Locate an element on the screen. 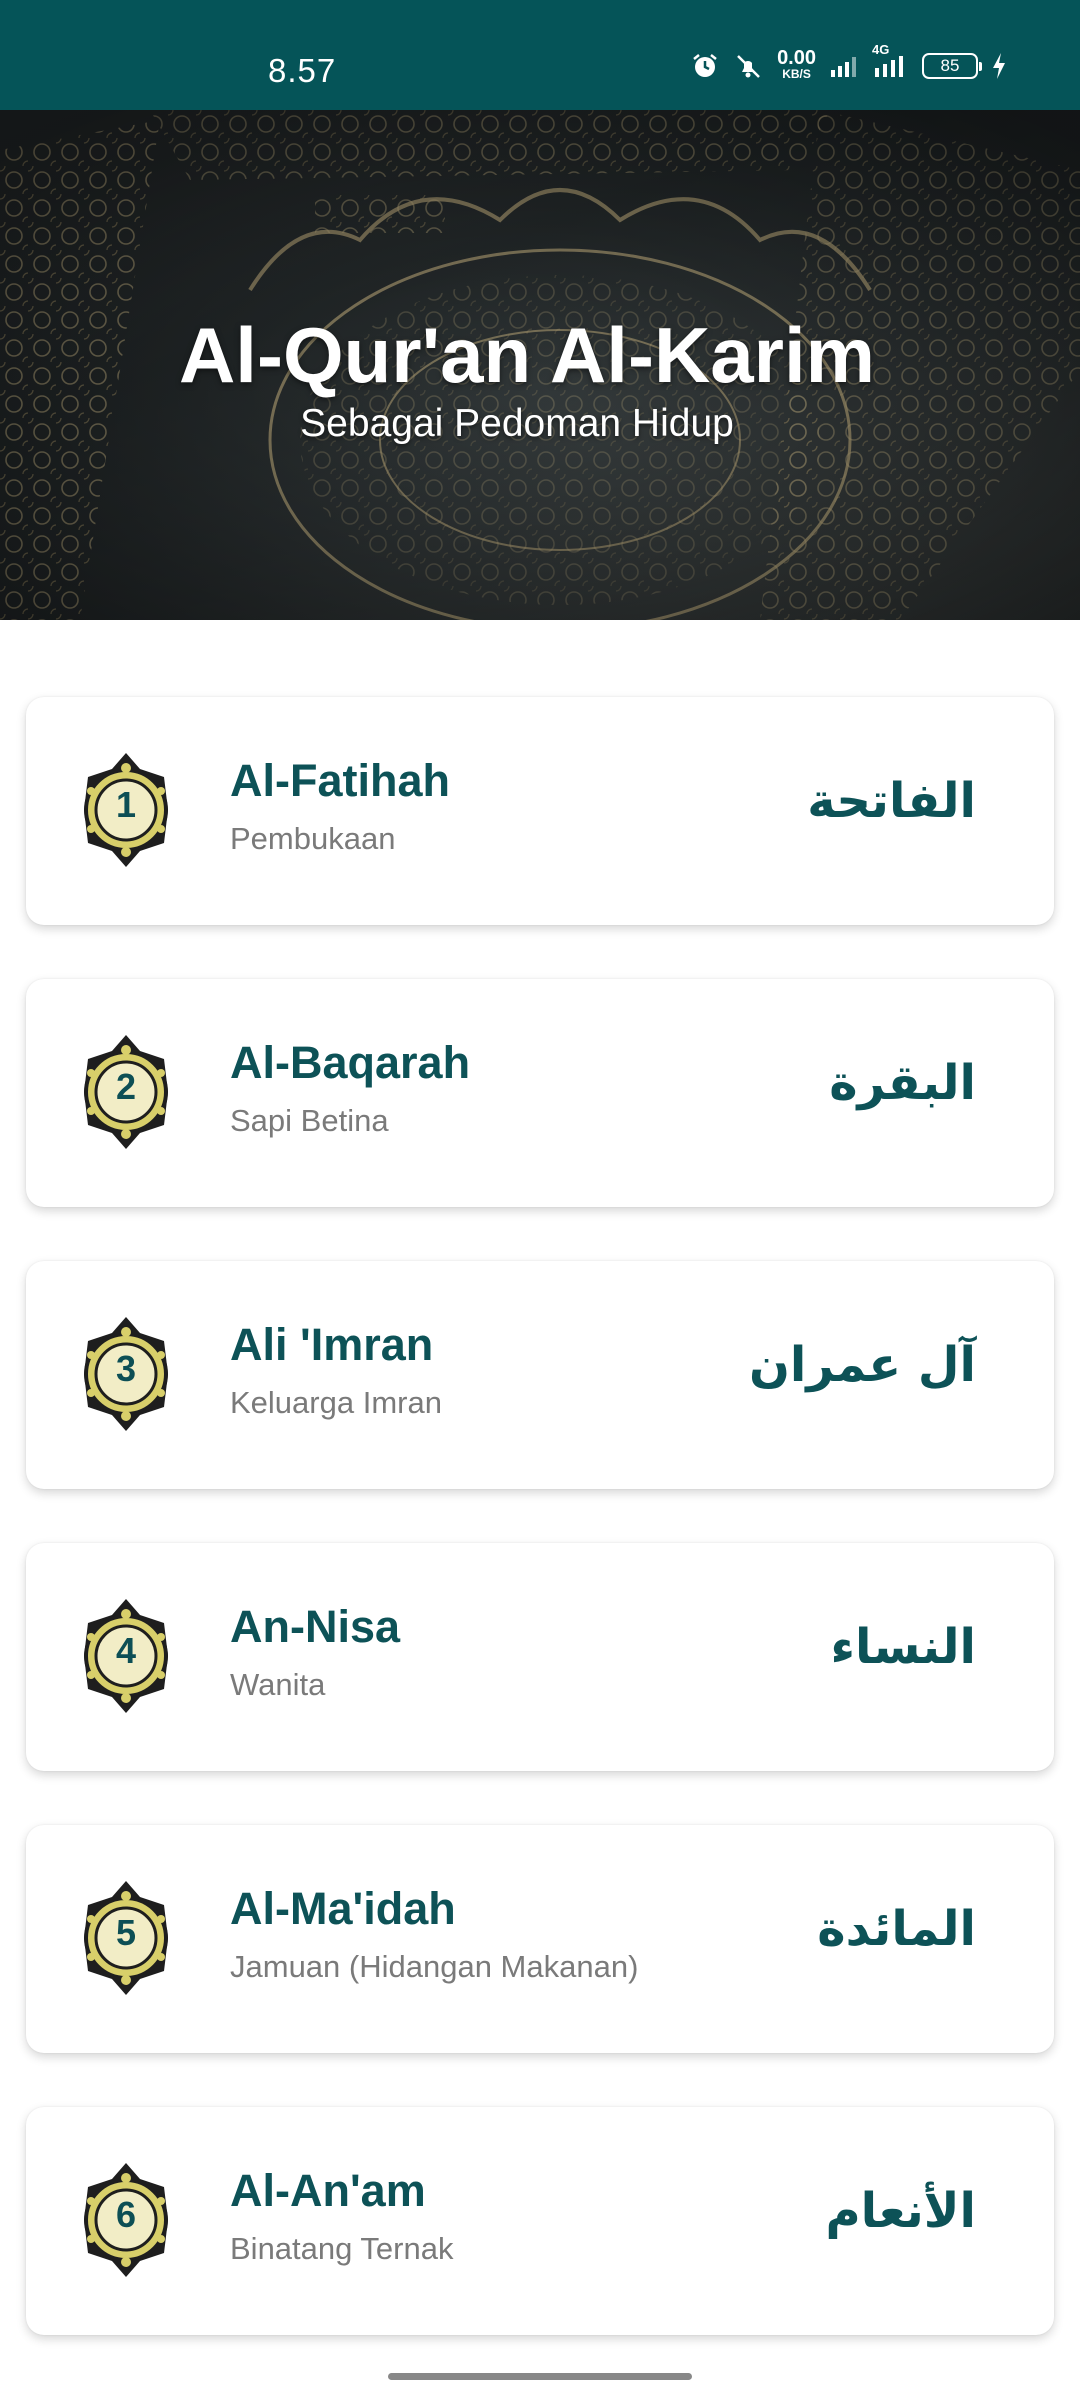 This screenshot has width=1080, height=2400. surah-number: 3 is located at coordinates (126, 1368).